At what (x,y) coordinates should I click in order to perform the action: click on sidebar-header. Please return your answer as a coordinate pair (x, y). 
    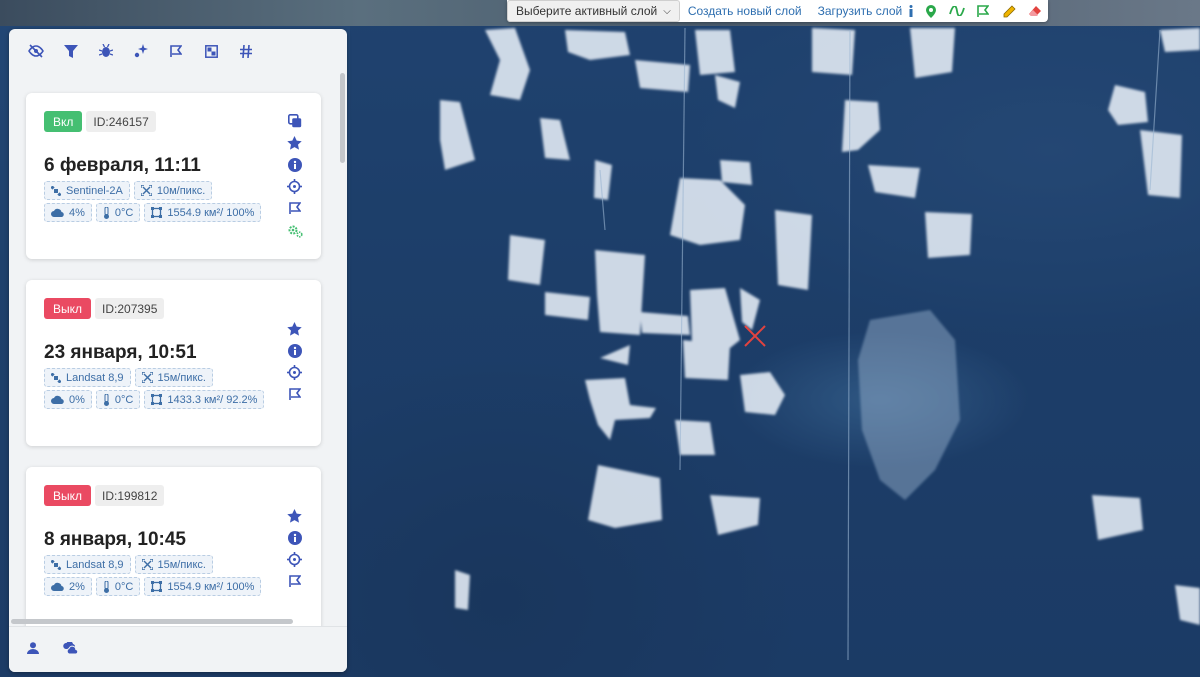
    Looking at the image, I should click on (178, 51).